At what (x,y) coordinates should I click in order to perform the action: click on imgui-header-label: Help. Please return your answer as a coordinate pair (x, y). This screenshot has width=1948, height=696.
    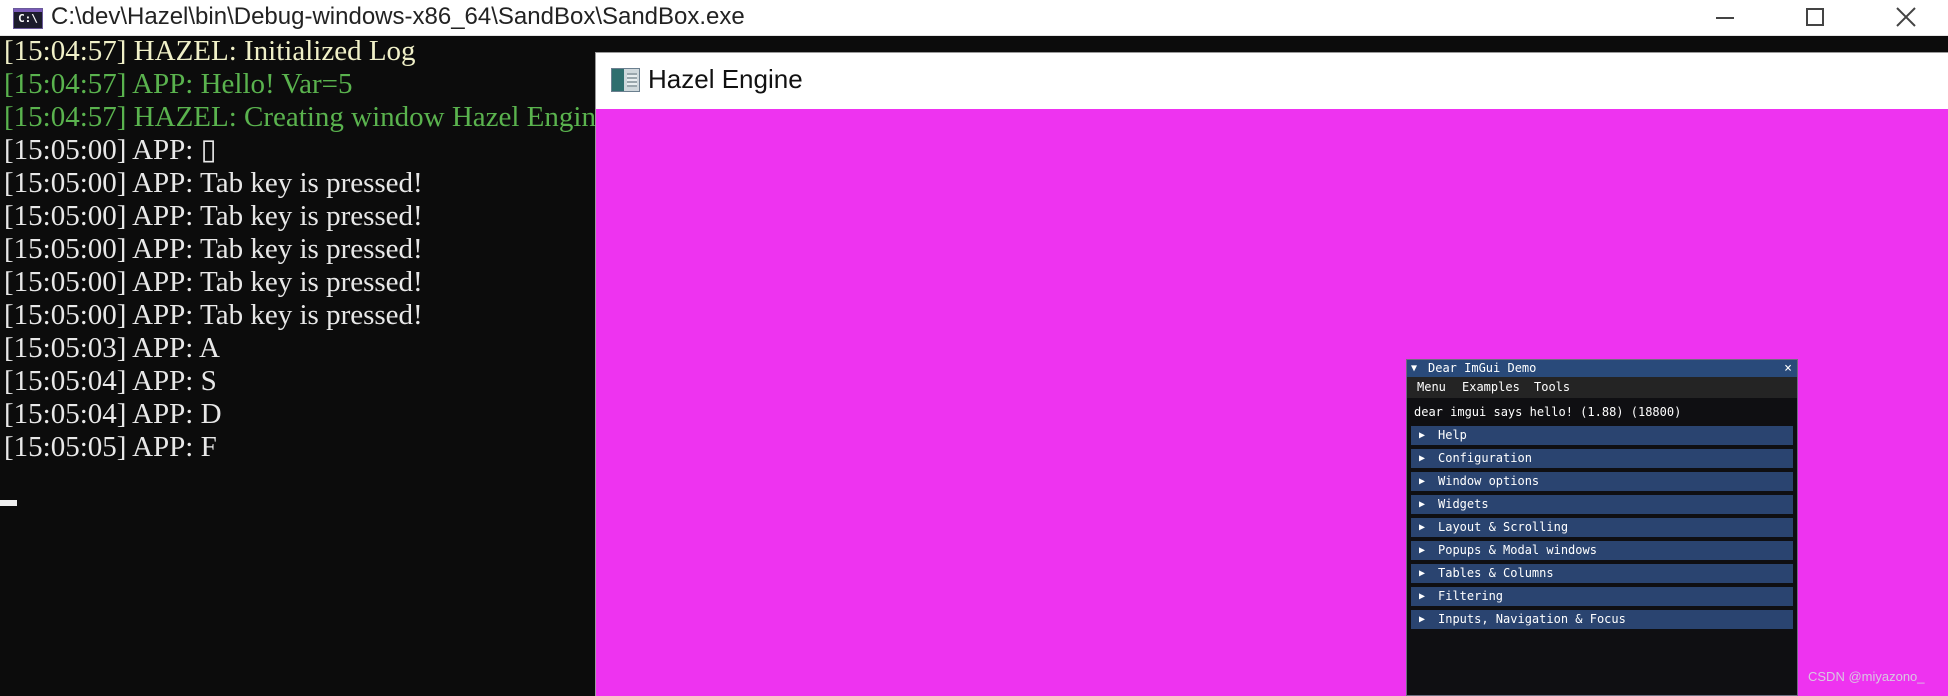
    Looking at the image, I should click on (1452, 435).